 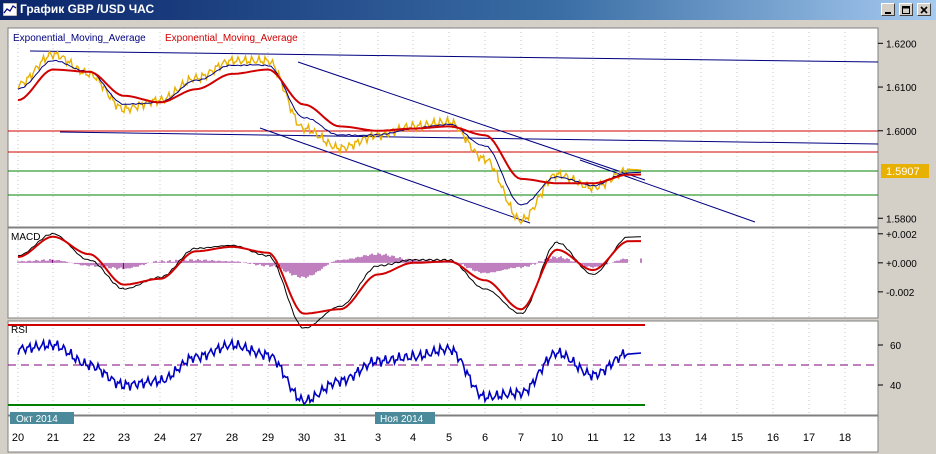 I want to click on x-tick-label-18: 18, so click(x=845, y=438).